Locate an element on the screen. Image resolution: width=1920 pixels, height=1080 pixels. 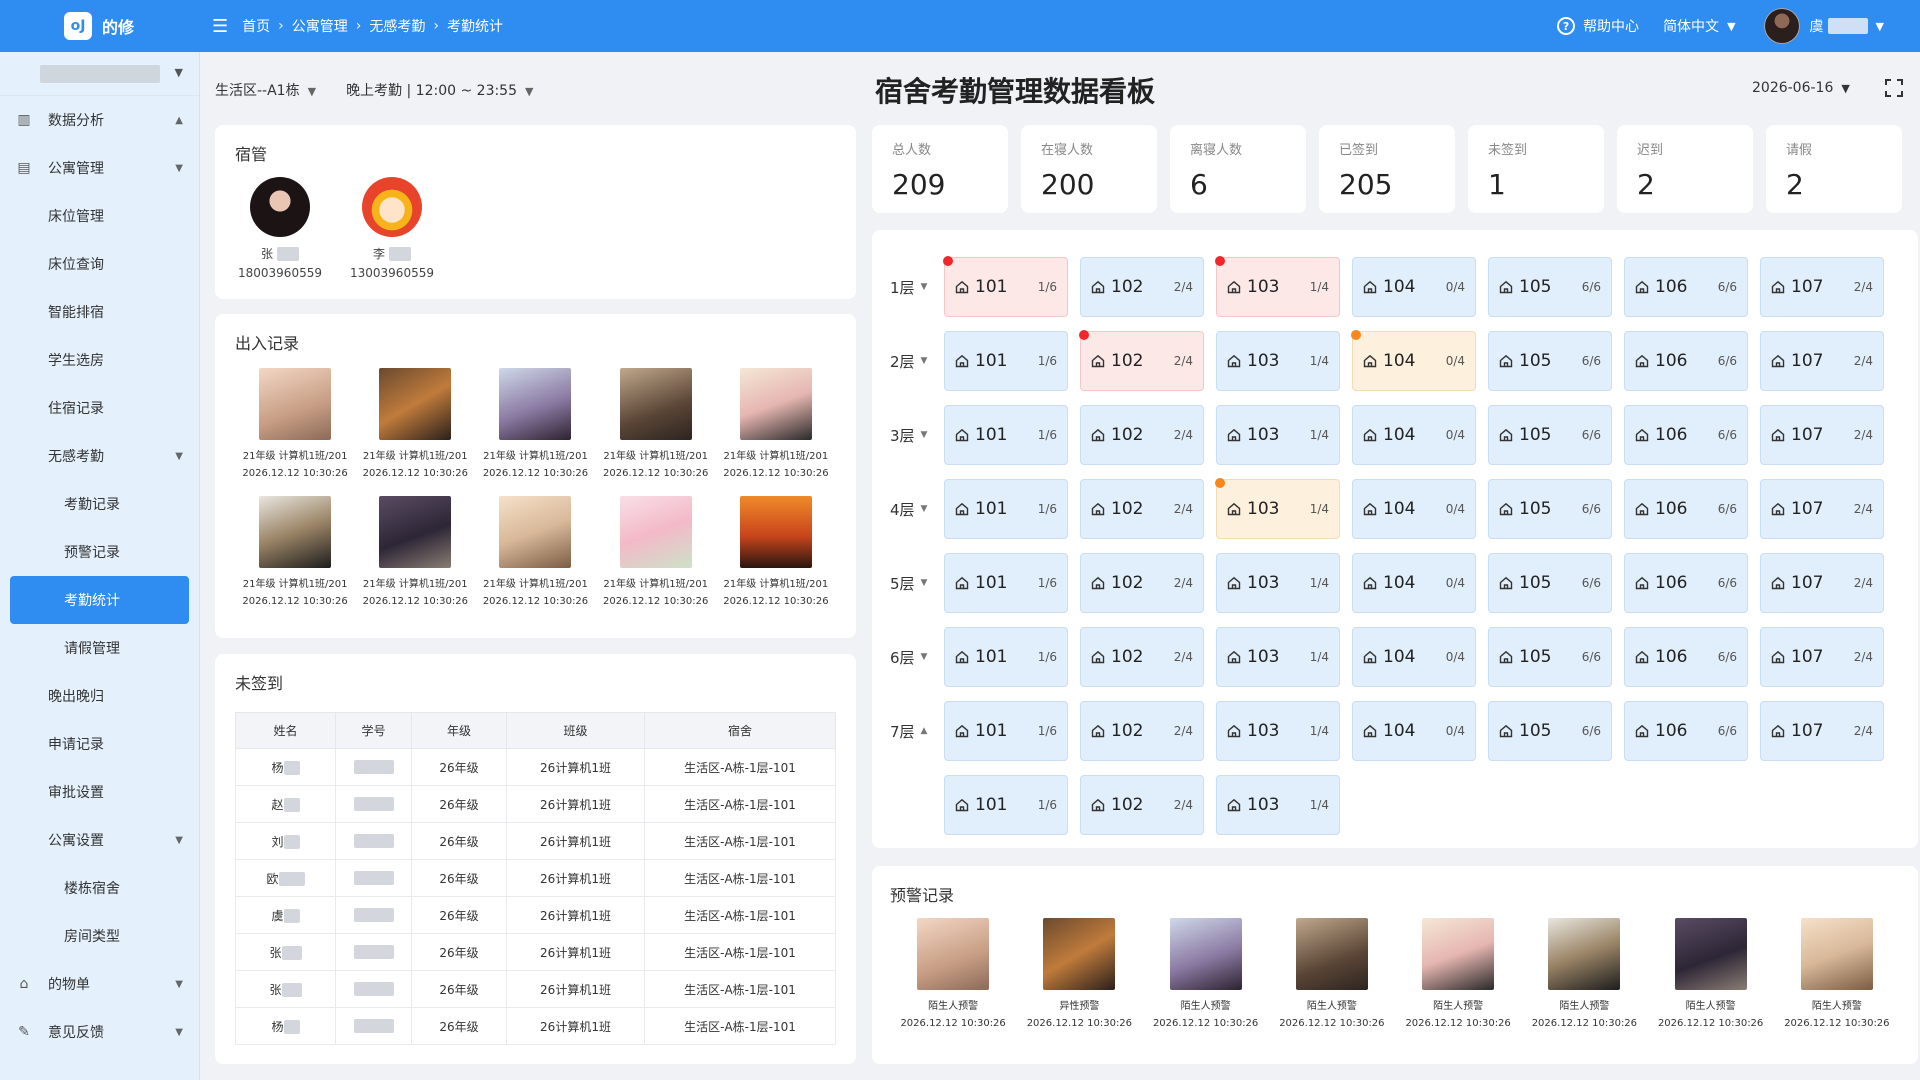
sidebar-item-smart-arrange: 智能排宿 is located at coordinates (99, 312).